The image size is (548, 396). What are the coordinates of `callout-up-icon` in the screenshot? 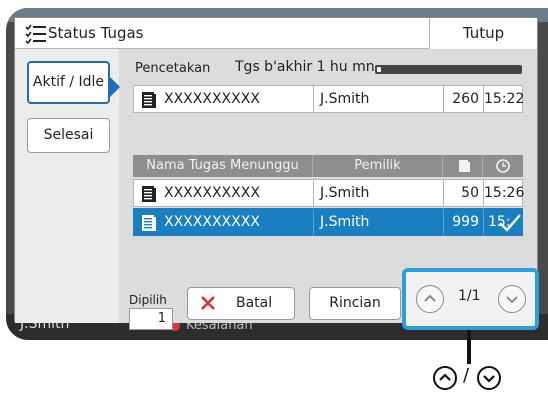 It's located at (445, 378).